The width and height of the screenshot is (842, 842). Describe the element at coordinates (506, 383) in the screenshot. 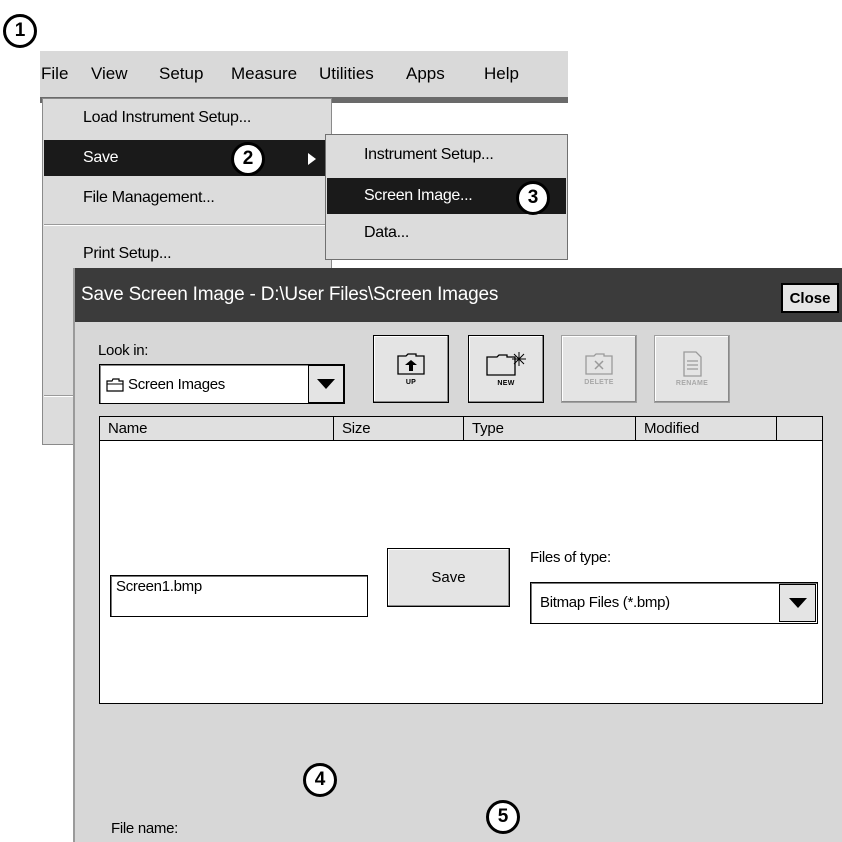

I see `new-button-label: NEW` at that location.